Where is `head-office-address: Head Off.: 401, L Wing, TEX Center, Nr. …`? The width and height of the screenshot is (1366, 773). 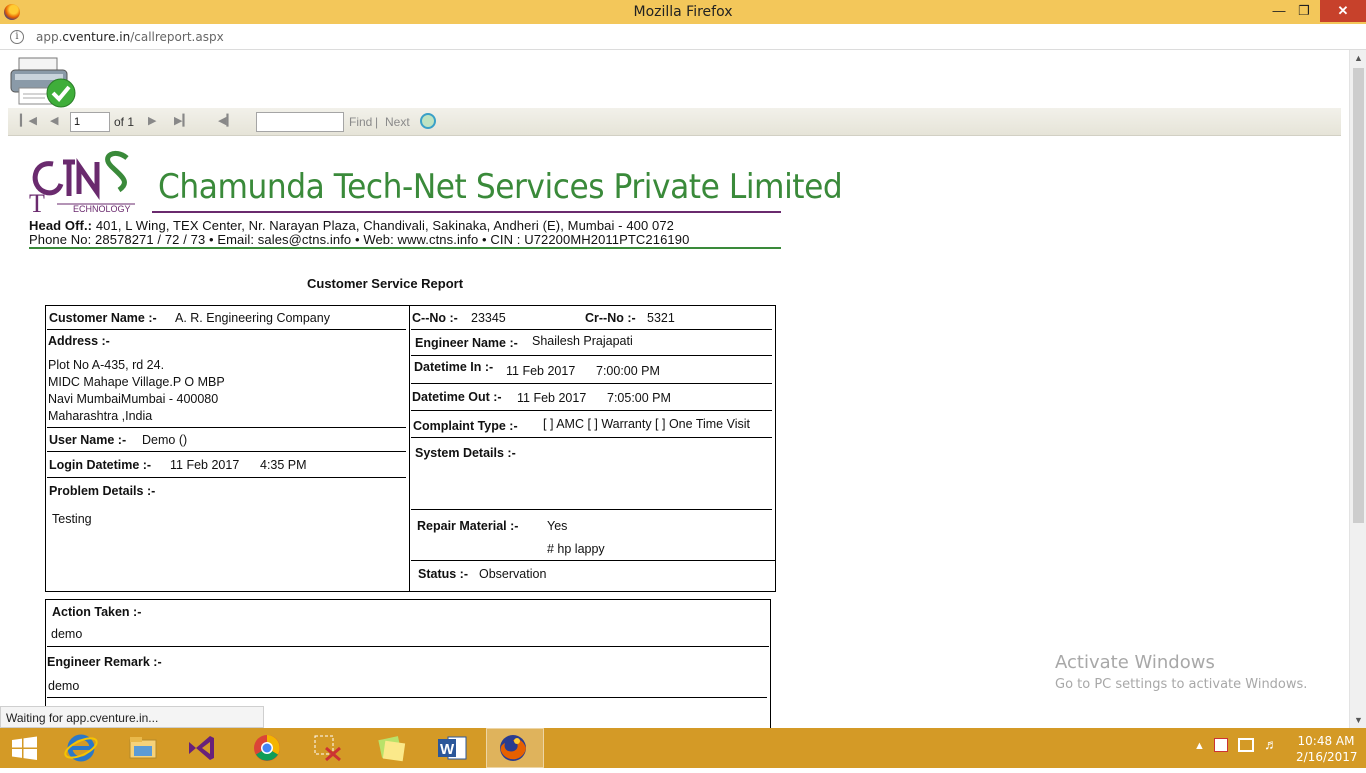 head-office-address: Head Off.: 401, L Wing, TEX Center, Nr. … is located at coordinates (351, 225).